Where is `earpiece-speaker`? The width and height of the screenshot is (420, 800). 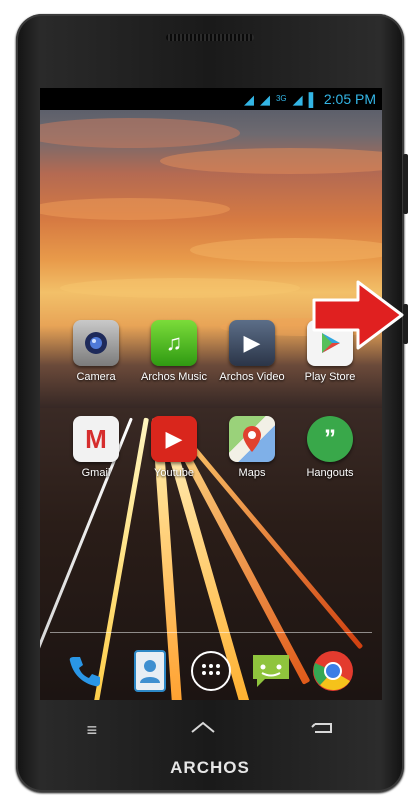
earpiece-speaker is located at coordinates (210, 37).